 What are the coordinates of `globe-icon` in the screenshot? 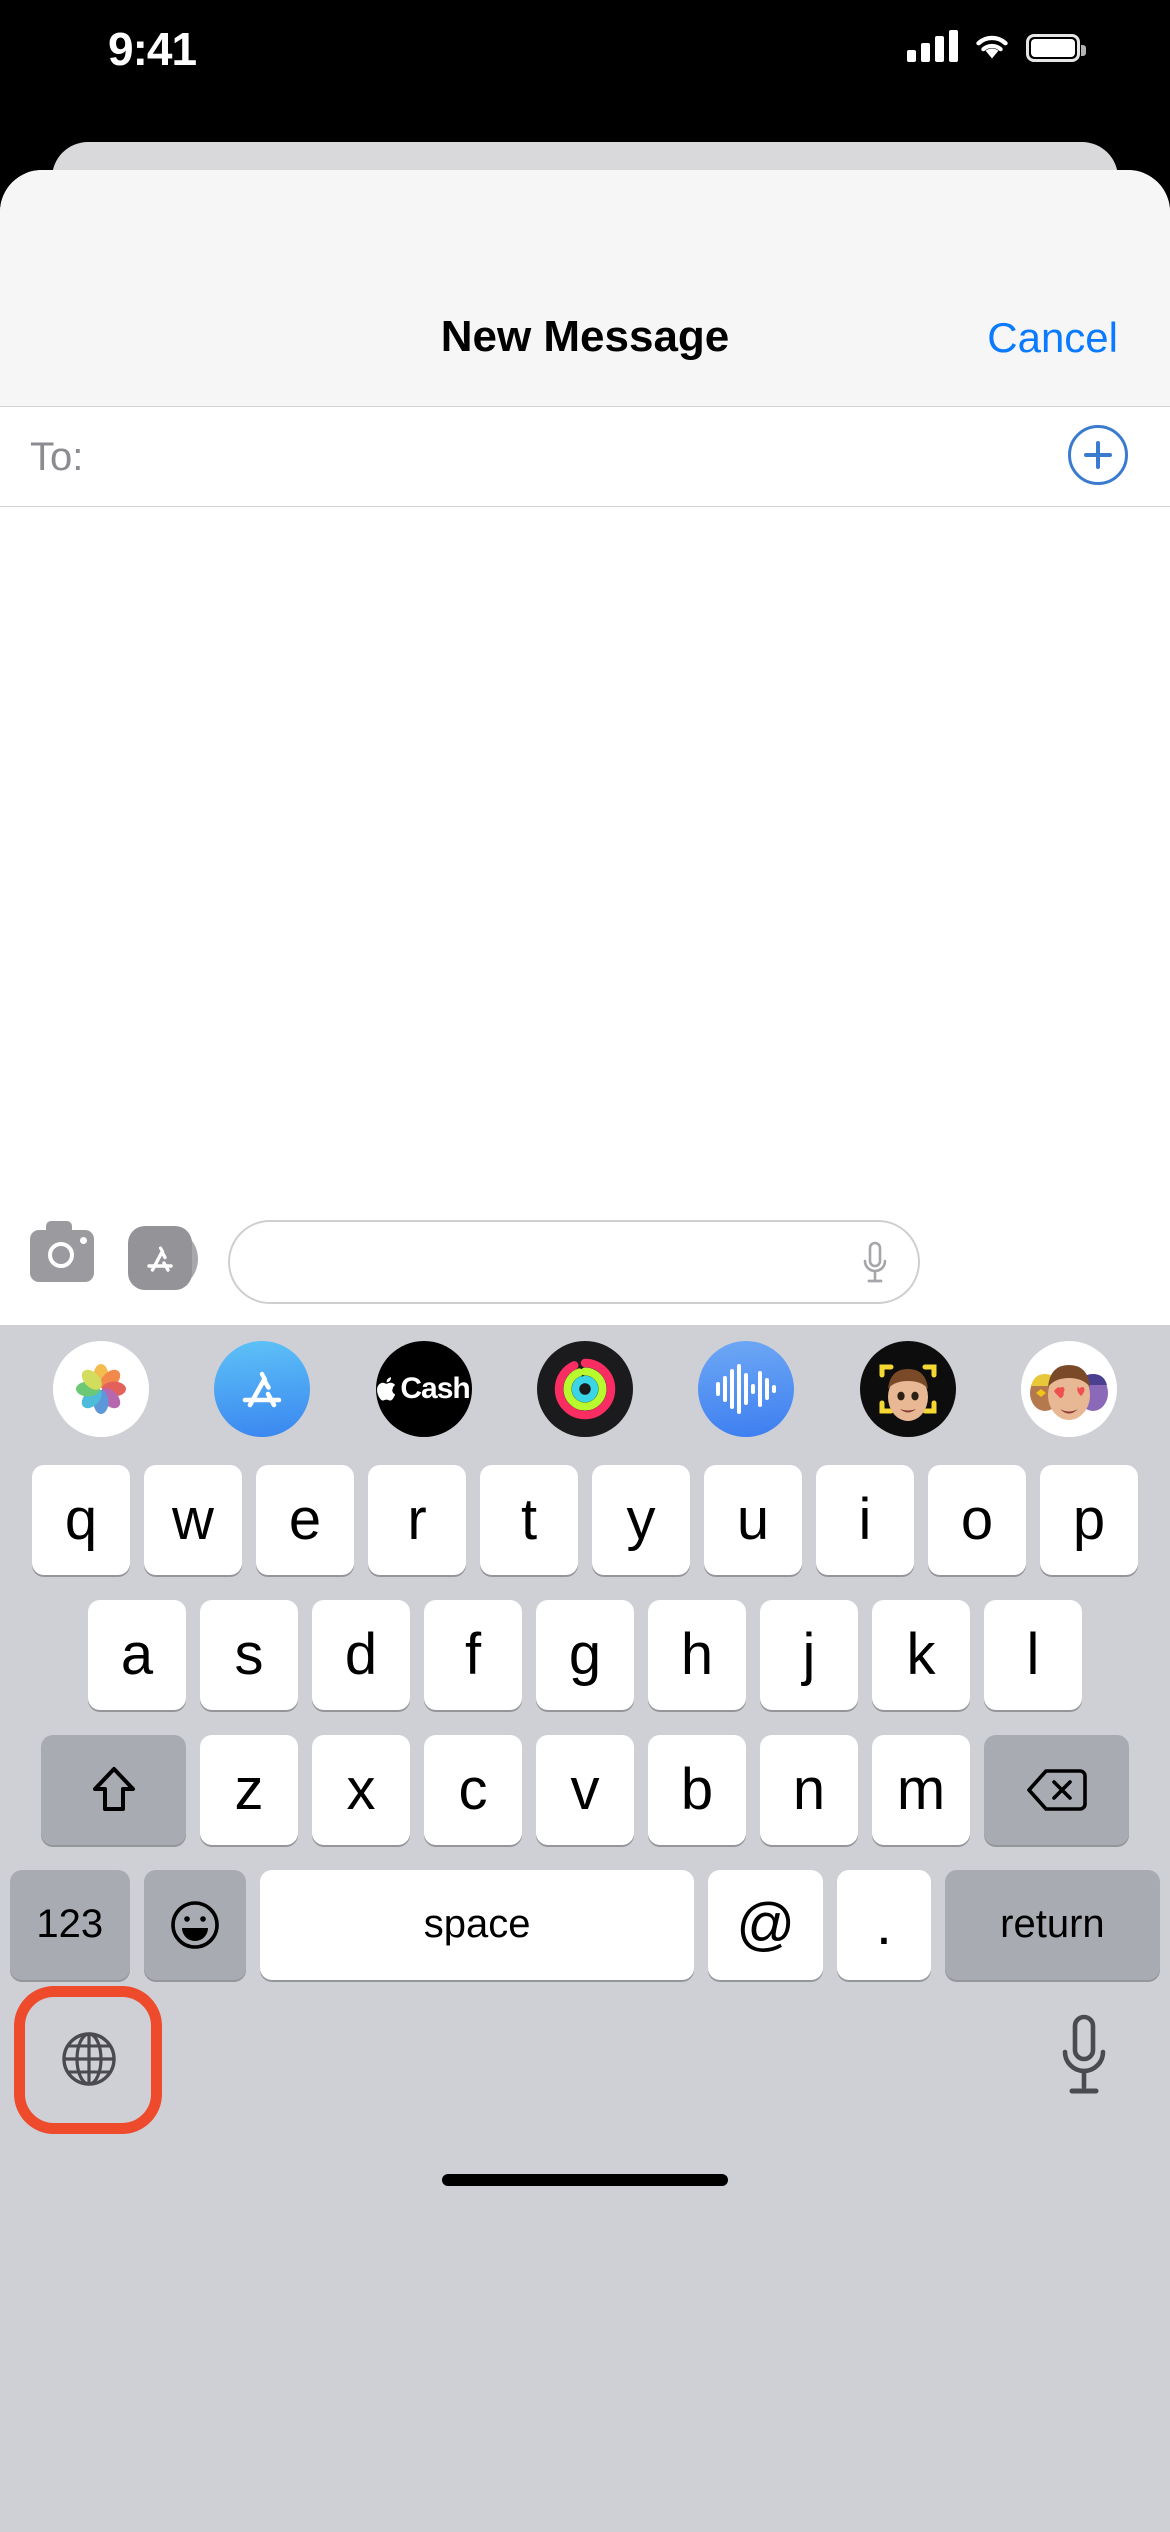 It's located at (89, 2059).